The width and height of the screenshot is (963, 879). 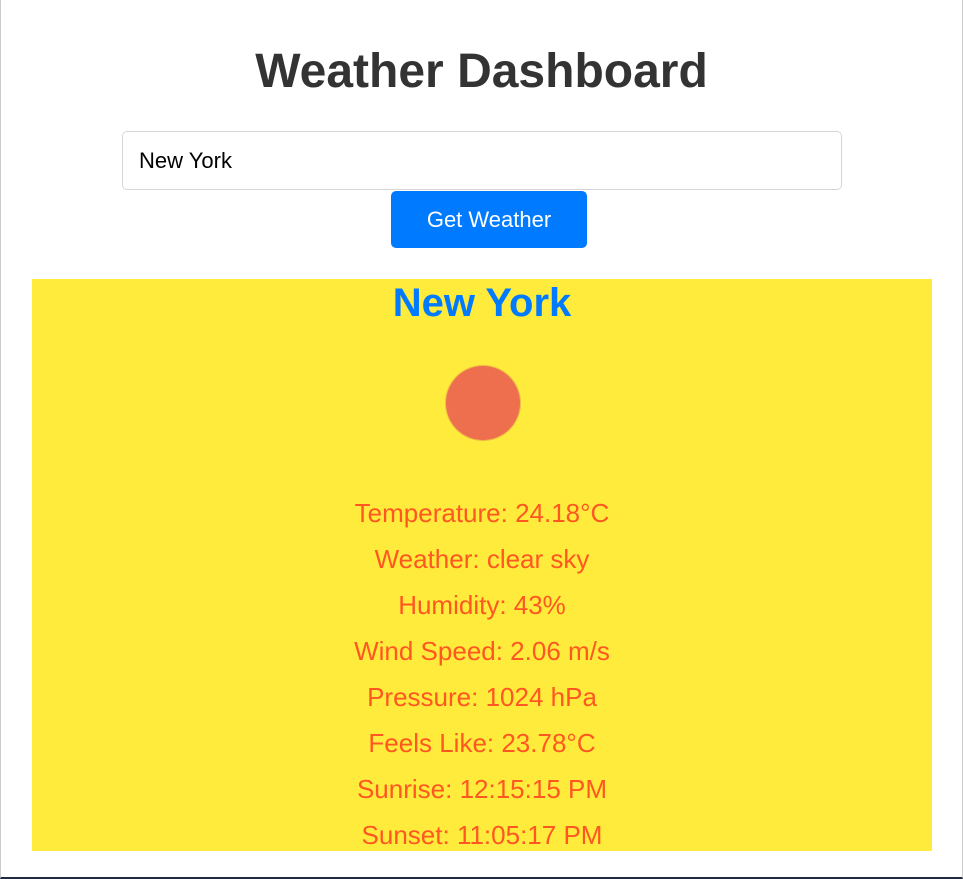 I want to click on sunset-detail: Sunset: 11:05:17 PM, so click(x=482, y=835).